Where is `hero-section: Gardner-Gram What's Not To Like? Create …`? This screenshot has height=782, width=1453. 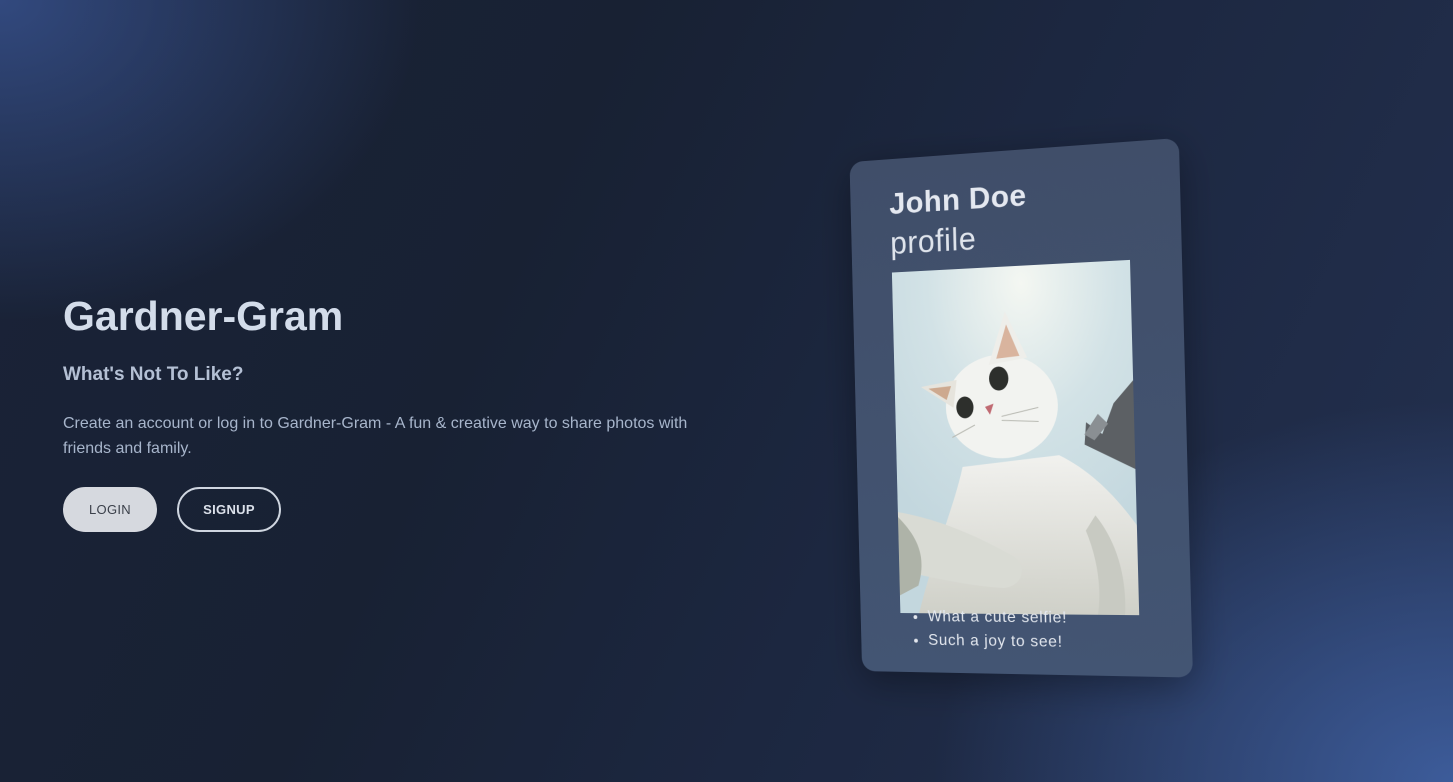
hero-section: Gardner-Gram What's Not To Like? Create … is located at coordinates (383, 410).